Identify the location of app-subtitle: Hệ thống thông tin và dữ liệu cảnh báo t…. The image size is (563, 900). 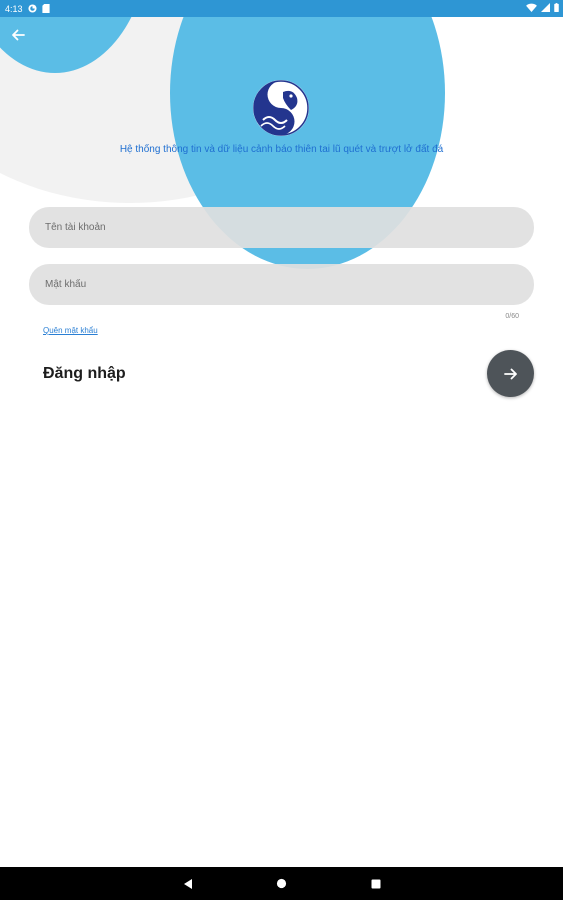
(281, 149).